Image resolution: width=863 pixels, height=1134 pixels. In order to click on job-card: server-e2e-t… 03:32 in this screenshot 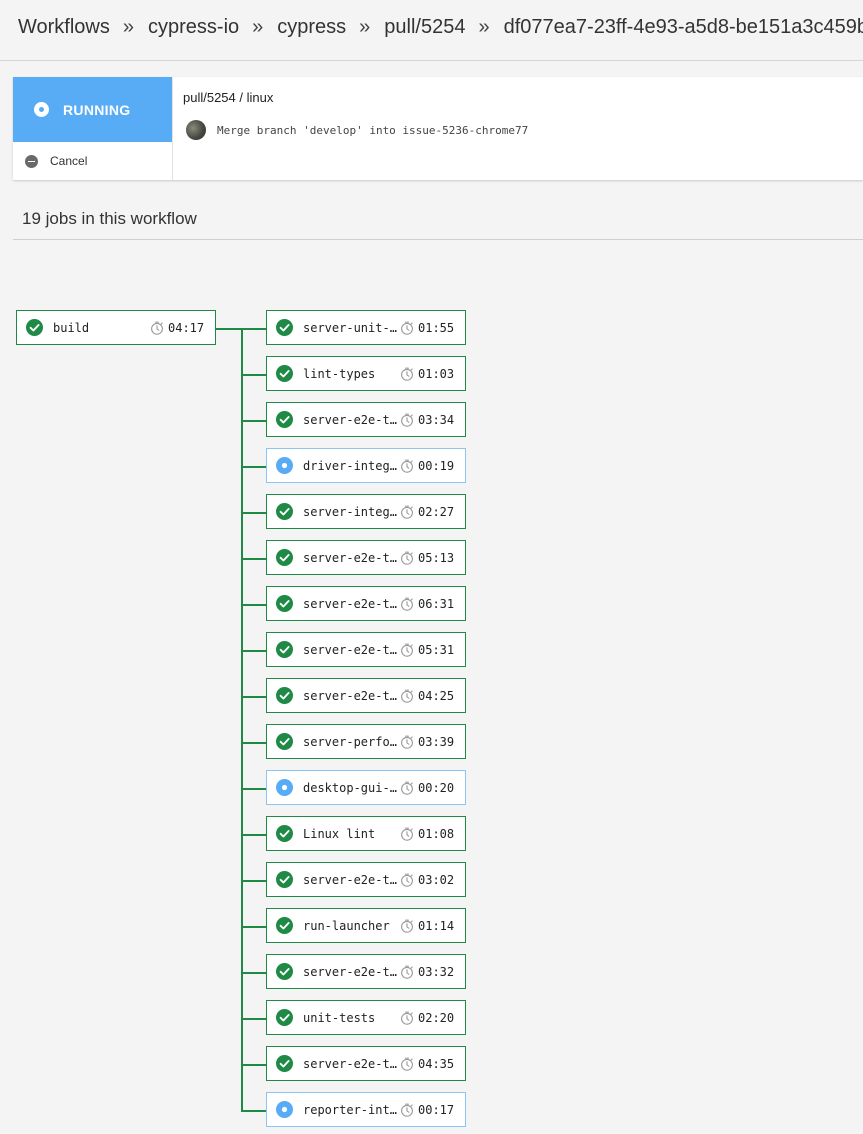, I will do `click(366, 971)`.